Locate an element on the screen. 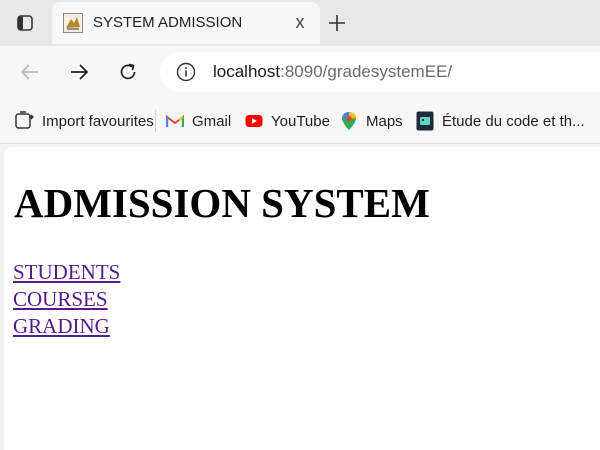 The image size is (600, 450). arrow-right-icon is located at coordinates (80, 72).